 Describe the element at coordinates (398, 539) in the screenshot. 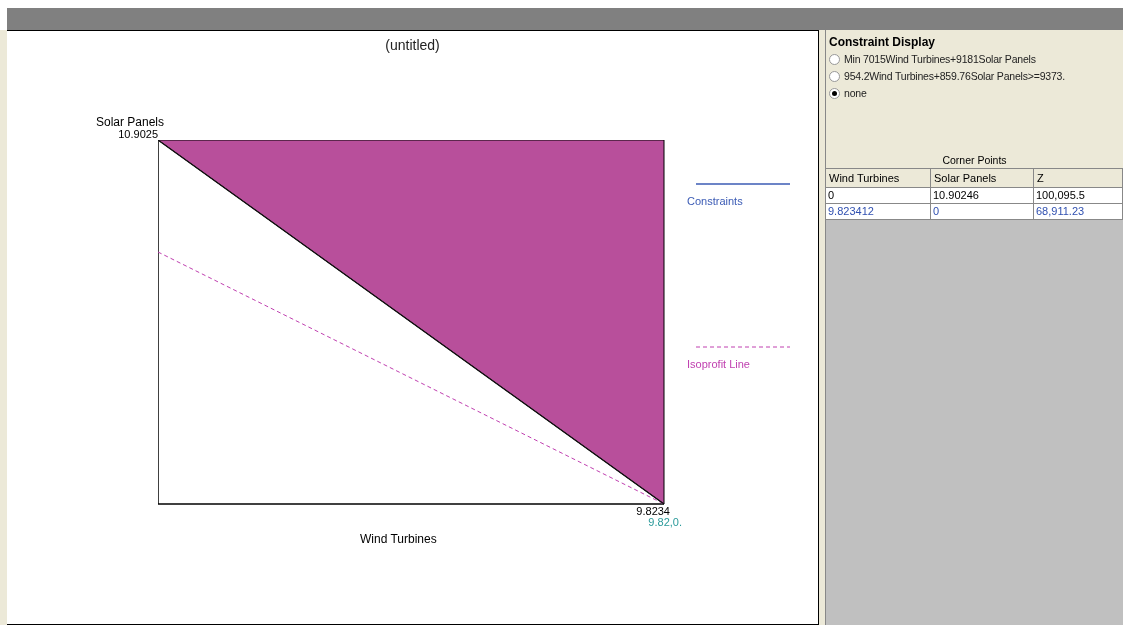

I see `x-axis-label: Wind Turbines` at that location.